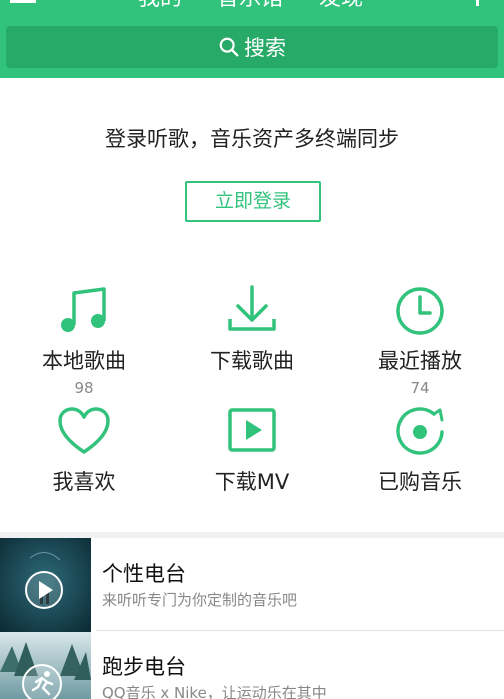 The width and height of the screenshot is (504, 699). Describe the element at coordinates (160, 6) in the screenshot. I see `tab-mine: 我的` at that location.